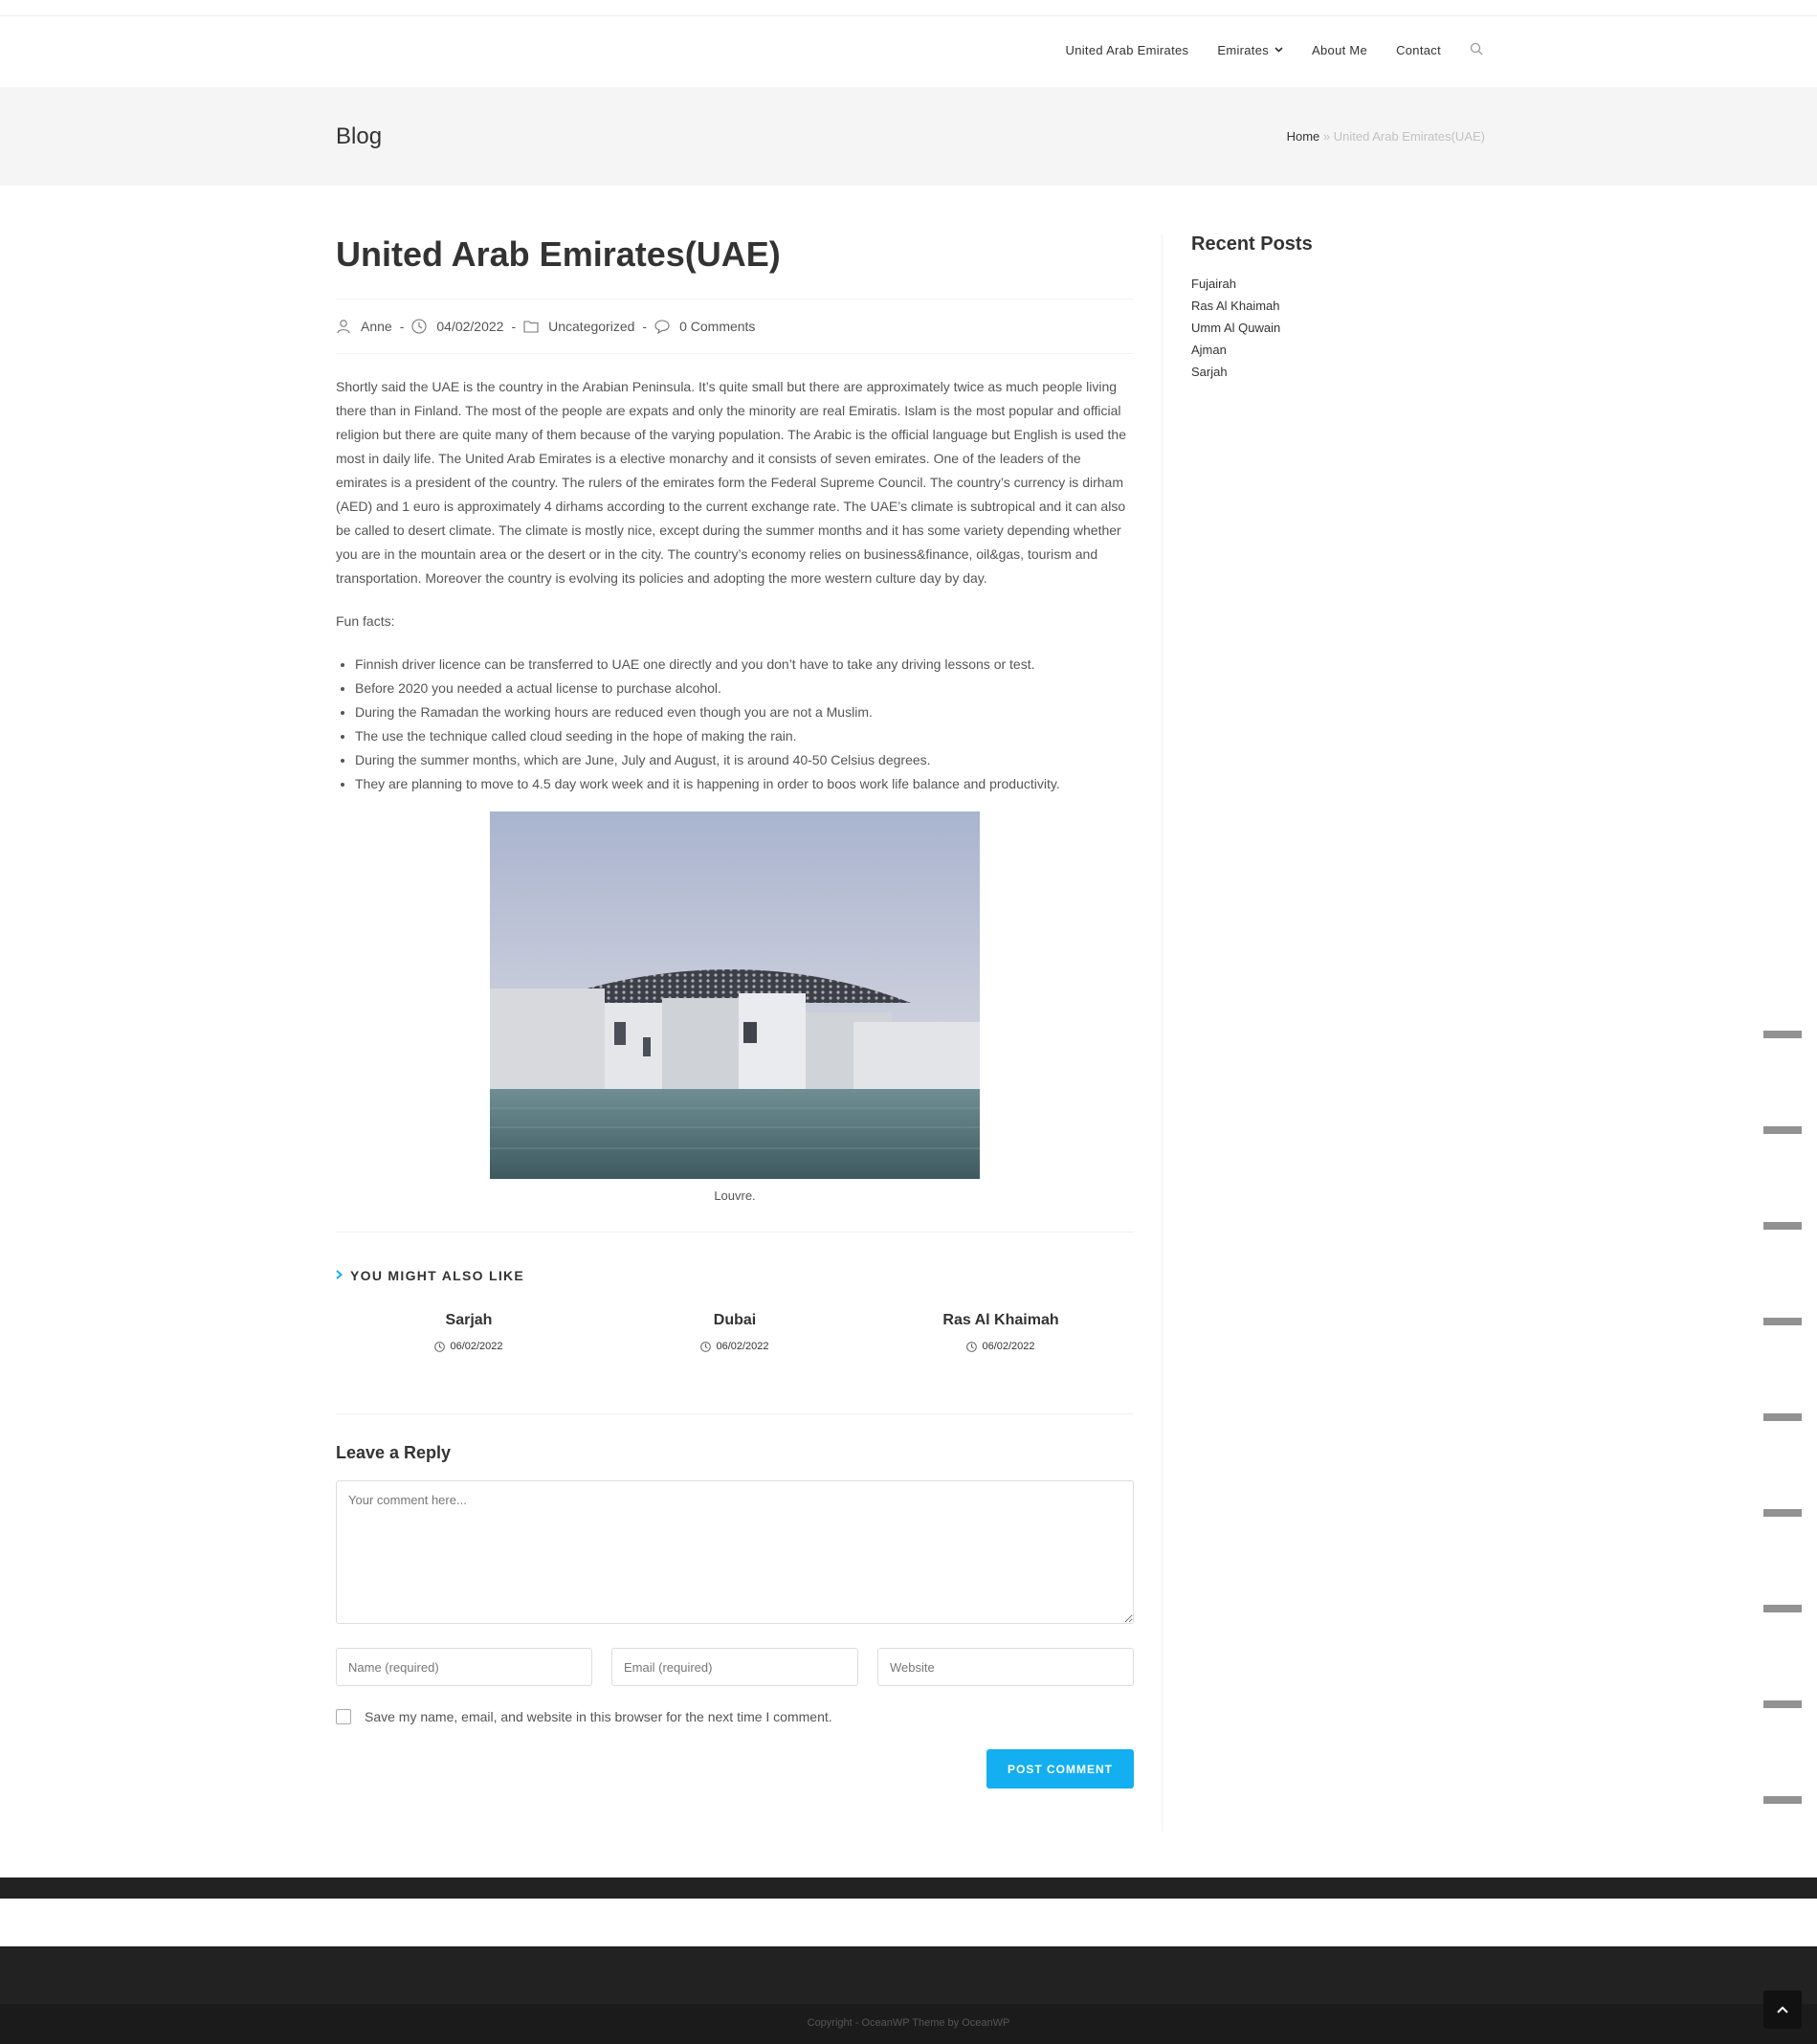 This screenshot has width=1817, height=2044. What do you see at coordinates (470, 326) in the screenshot?
I see `post-date: 04/02/2022` at bounding box center [470, 326].